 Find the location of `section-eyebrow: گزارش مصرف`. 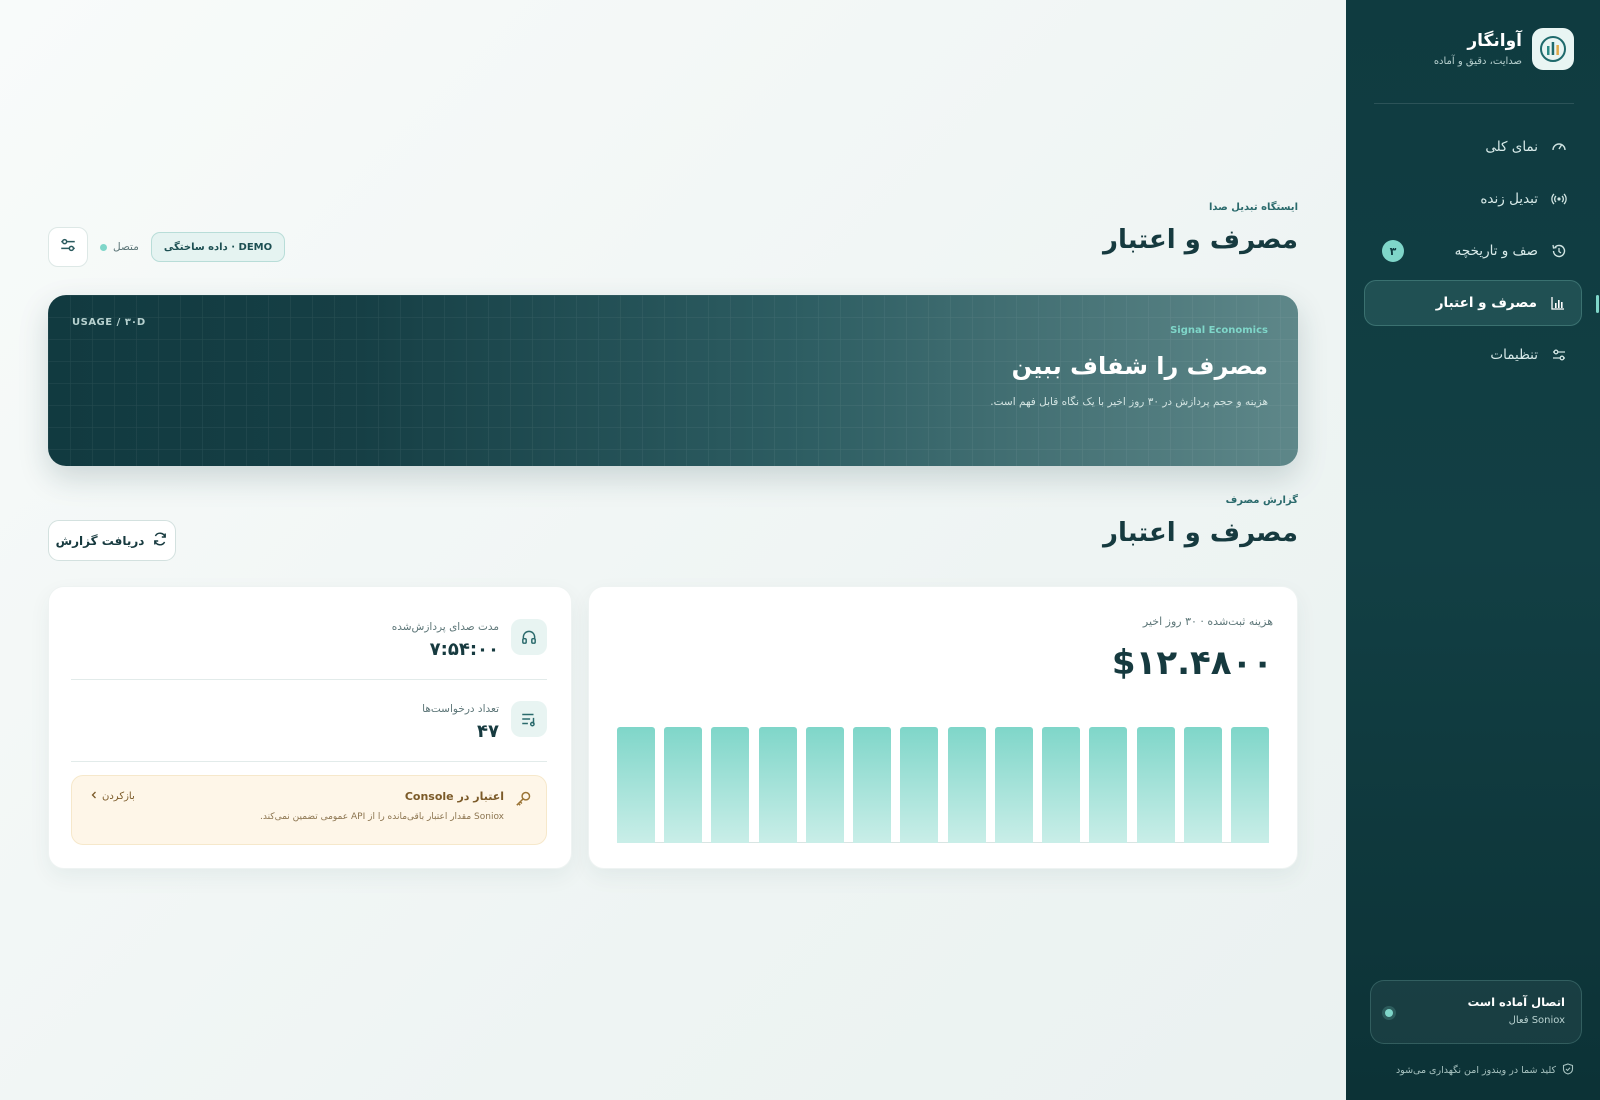

section-eyebrow: گزارش مصرف is located at coordinates (1261, 500).